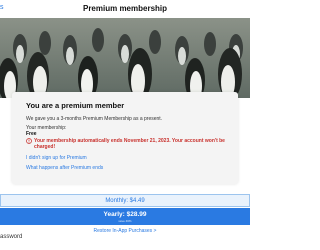 The width and height of the screenshot is (320, 250). I want to click on nav-bar: s Premium membership, so click(125, 9).